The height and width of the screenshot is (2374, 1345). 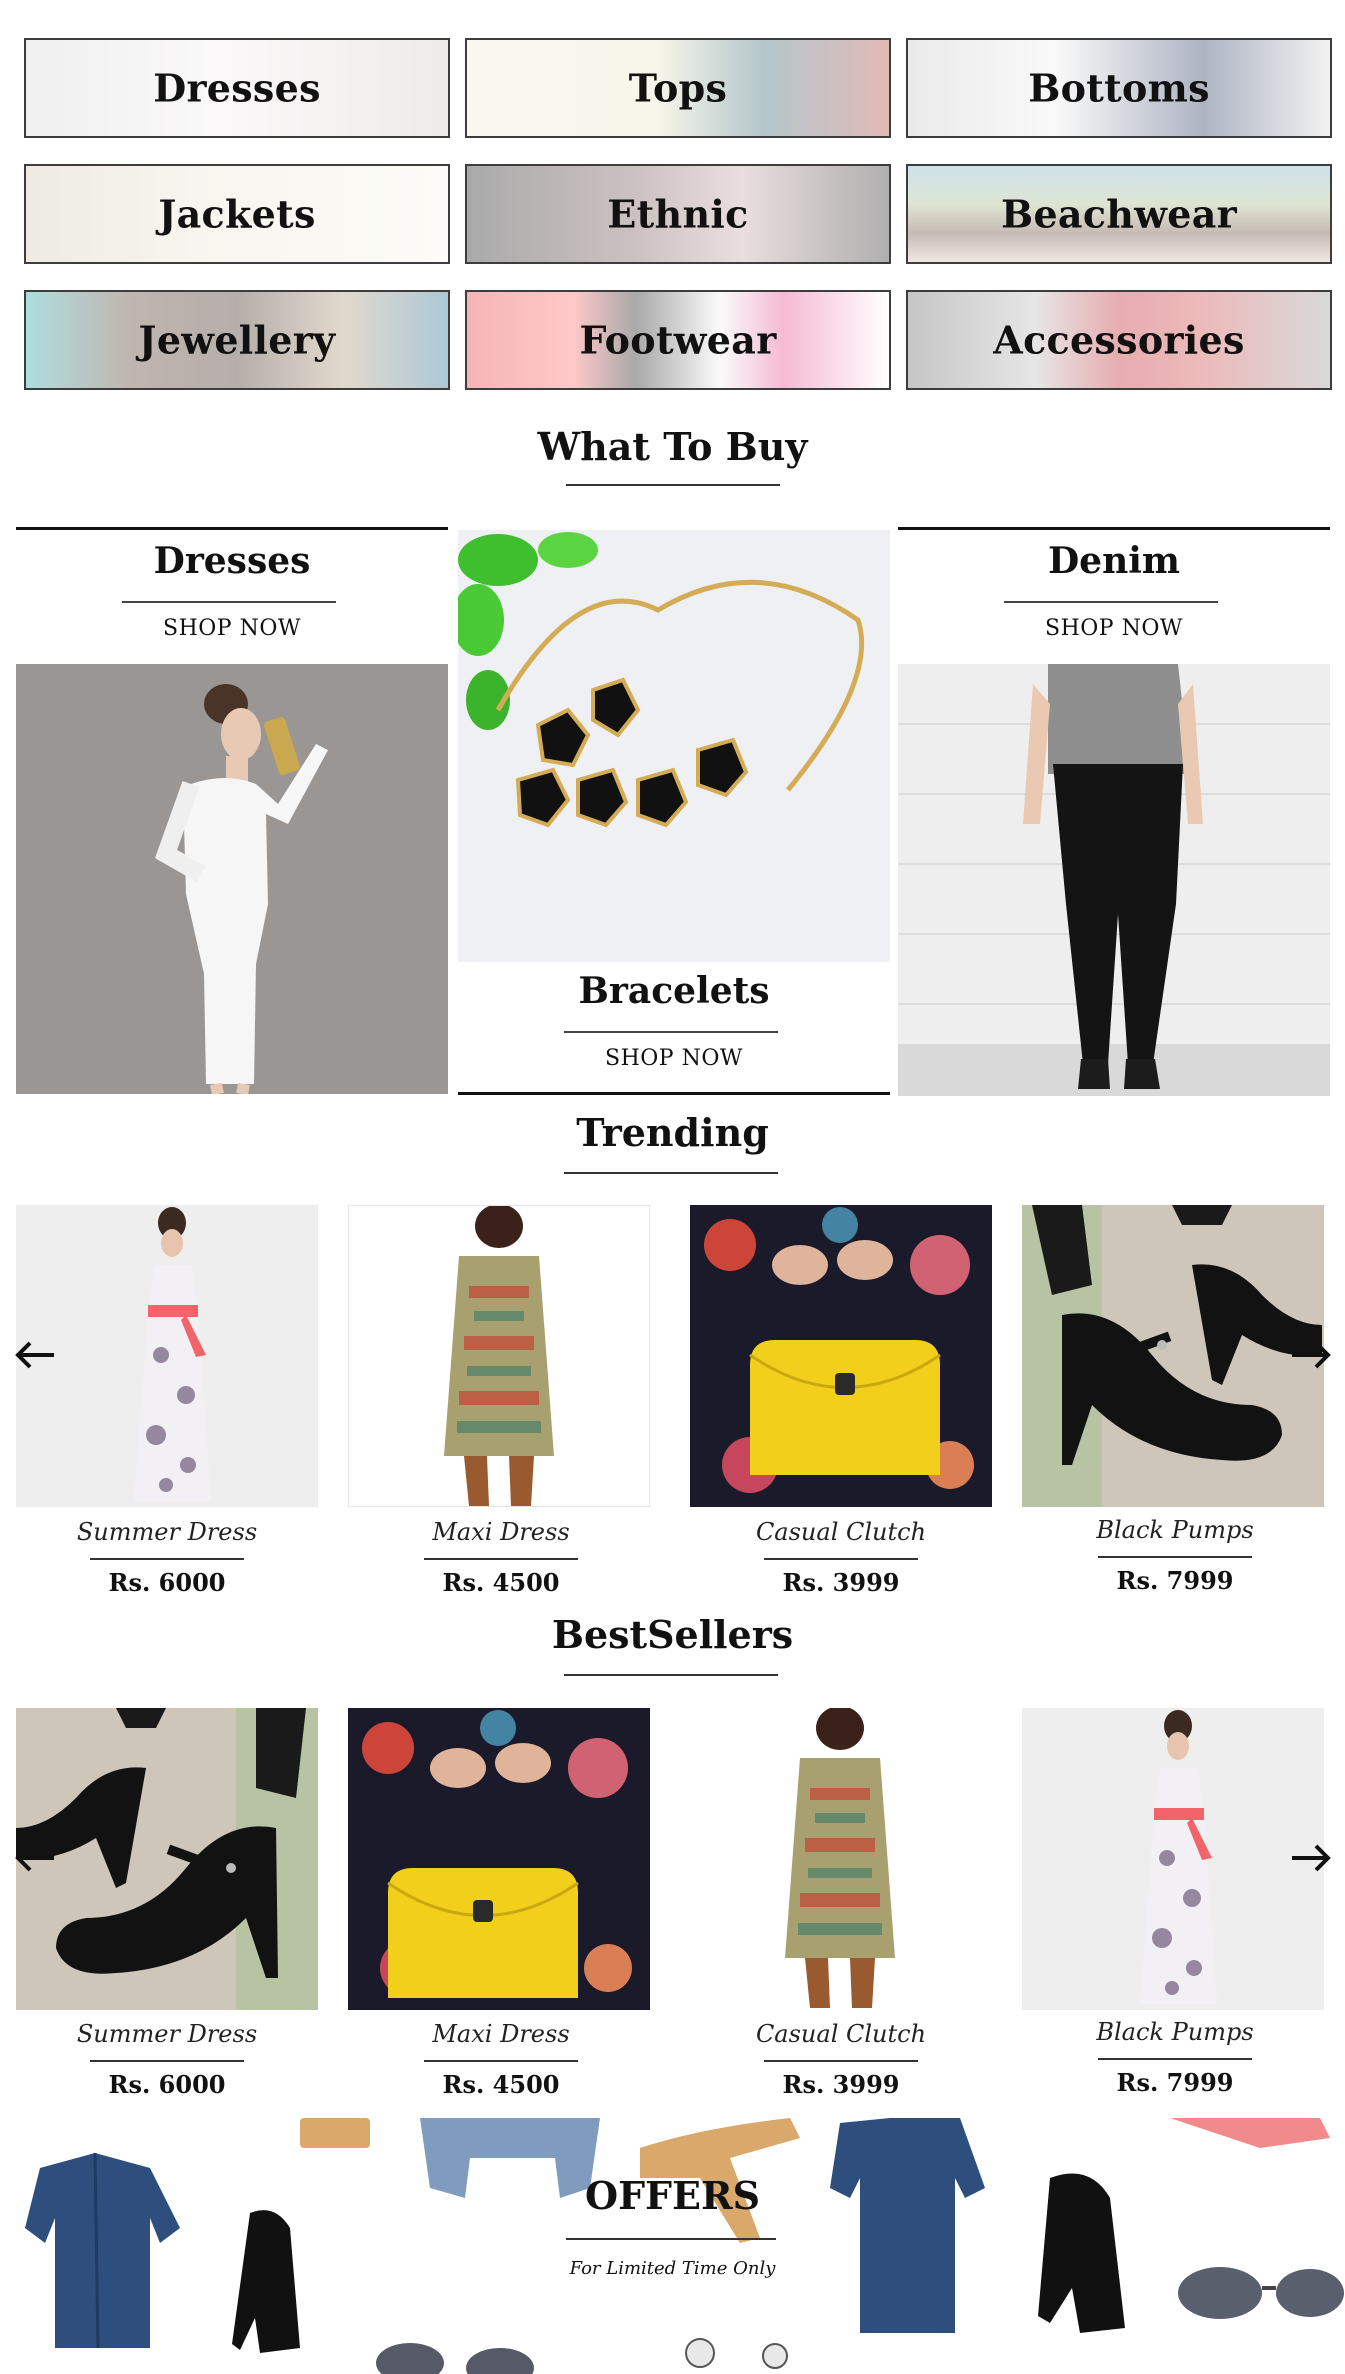 I want to click on category-label: Dresses, so click(x=237, y=88).